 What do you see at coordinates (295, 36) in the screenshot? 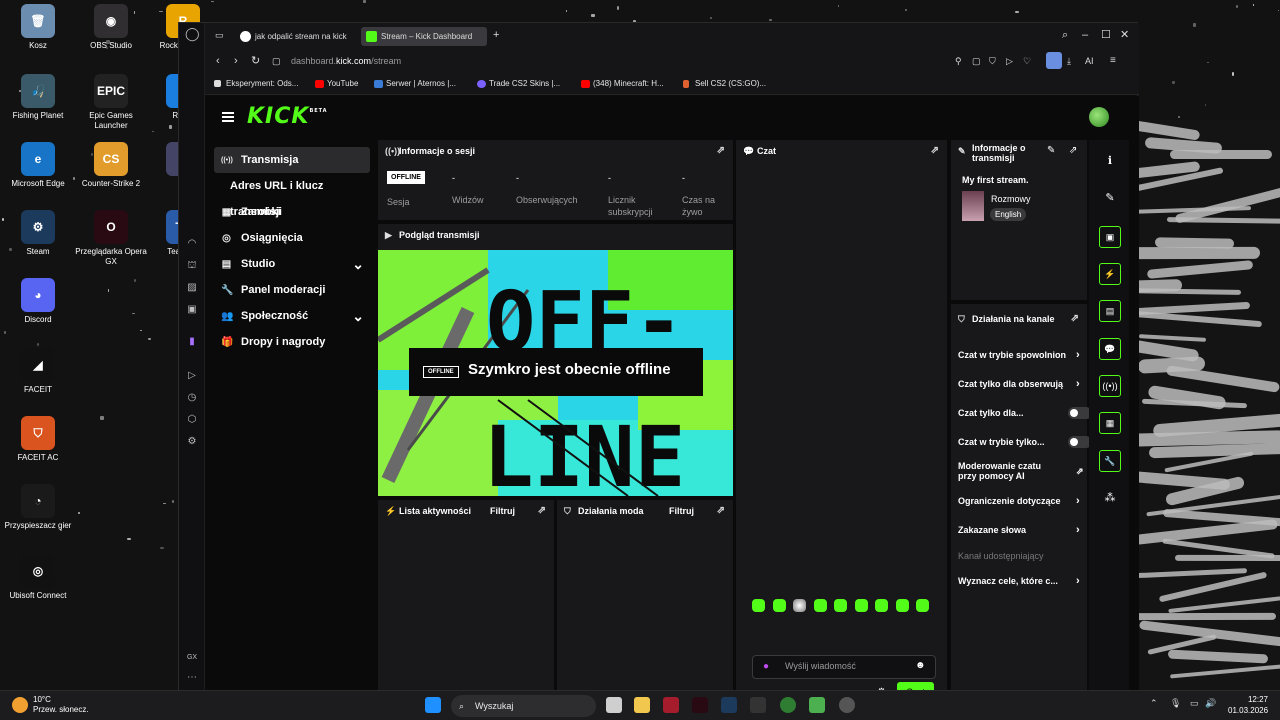
I see `tab-google: jak odpalić stream na kick` at bounding box center [295, 36].